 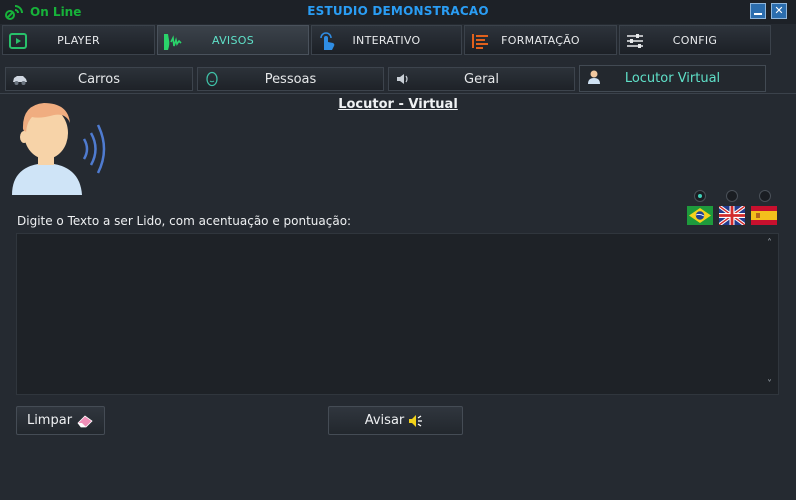 I want to click on language-radio-en, so click(x=732, y=196).